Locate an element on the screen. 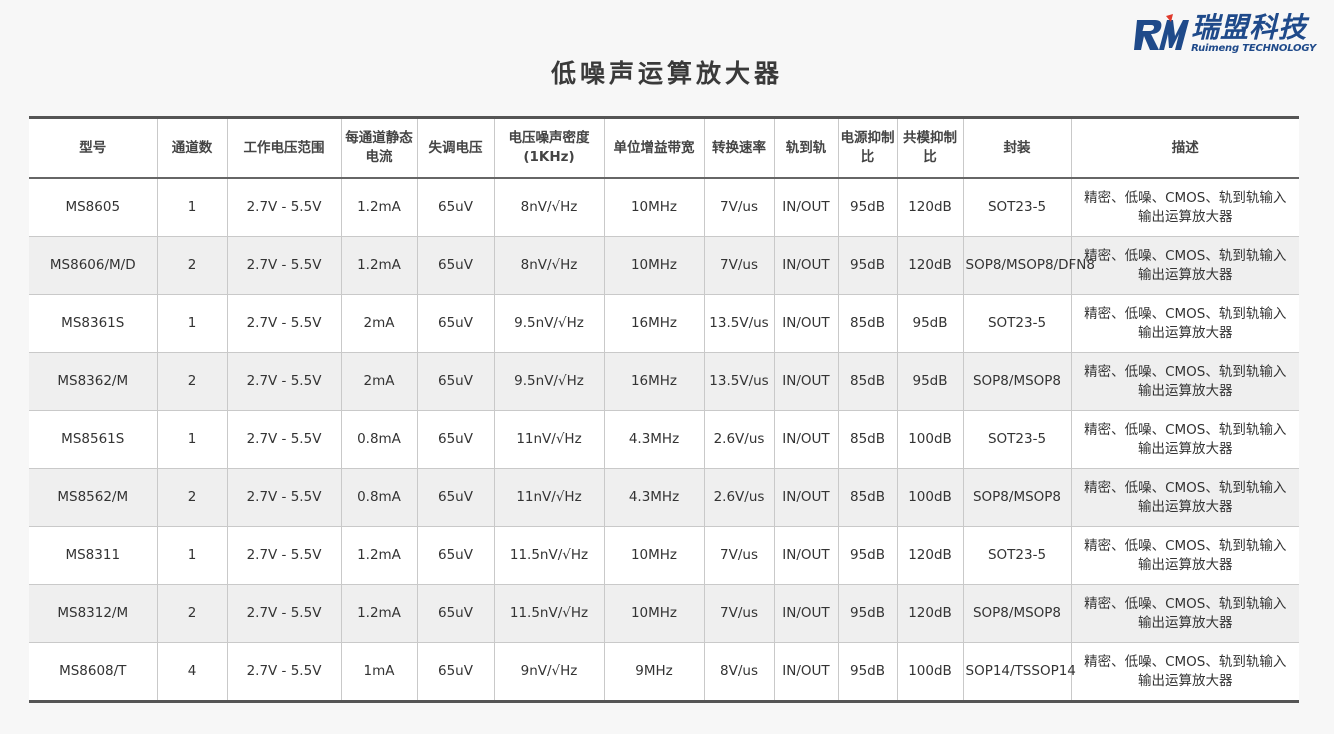 The width and height of the screenshot is (1334, 734). cell-slew-rate: 13.5V/us is located at coordinates (739, 381).